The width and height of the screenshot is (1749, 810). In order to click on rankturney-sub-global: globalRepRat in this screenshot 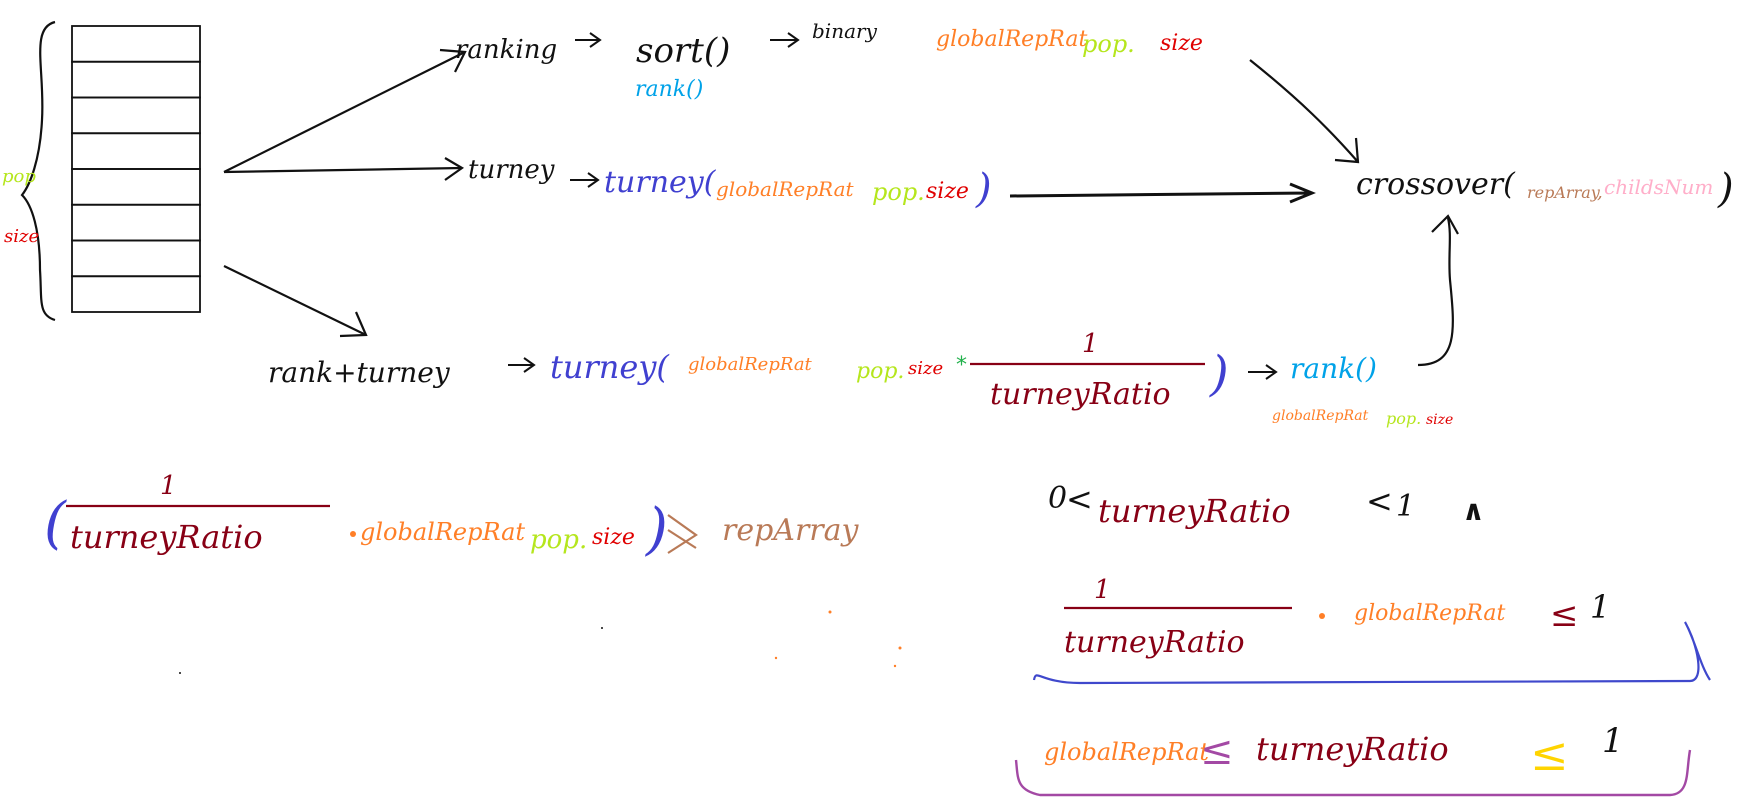, I will do `click(1320, 416)`.